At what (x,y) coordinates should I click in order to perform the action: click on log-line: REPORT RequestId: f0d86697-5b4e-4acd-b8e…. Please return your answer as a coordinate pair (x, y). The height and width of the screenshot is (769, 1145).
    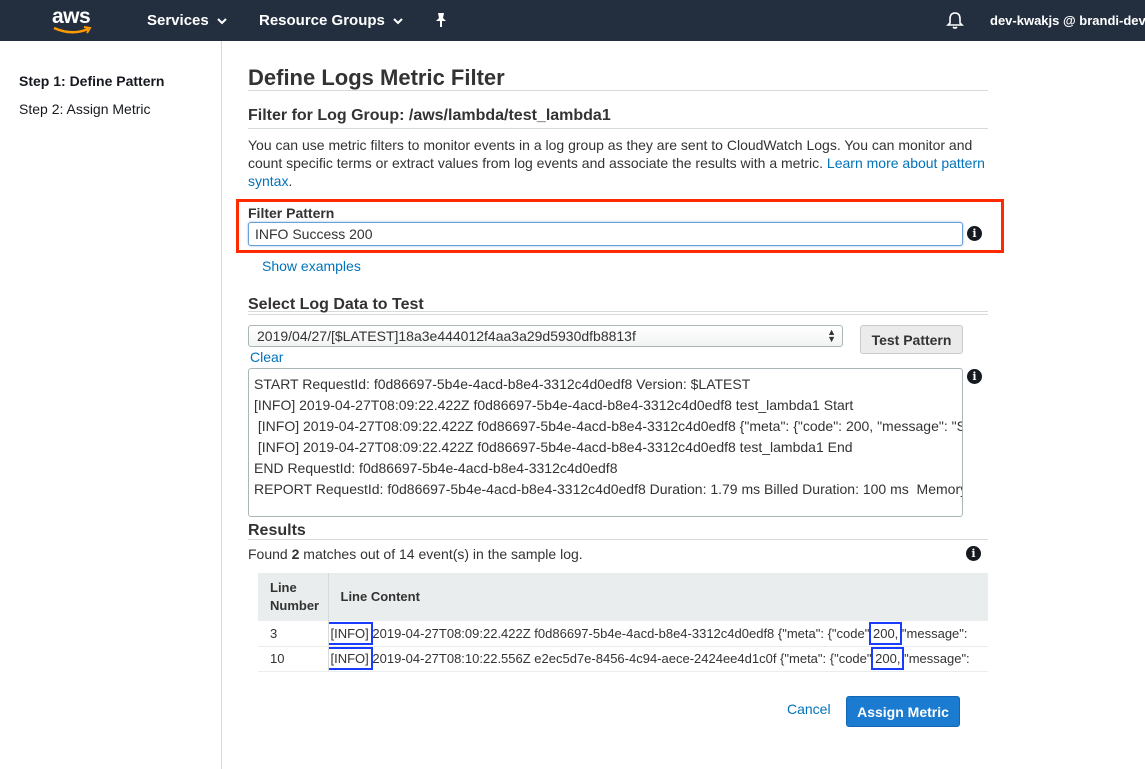
    Looking at the image, I should click on (608, 489).